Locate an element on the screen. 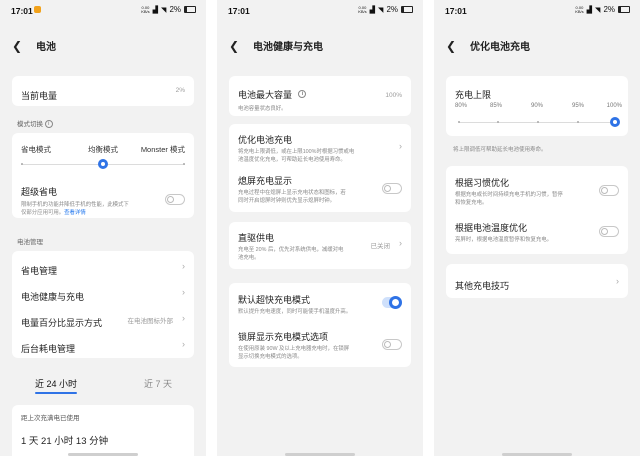  limit-tick-85: 85% is located at coordinates (496, 106).